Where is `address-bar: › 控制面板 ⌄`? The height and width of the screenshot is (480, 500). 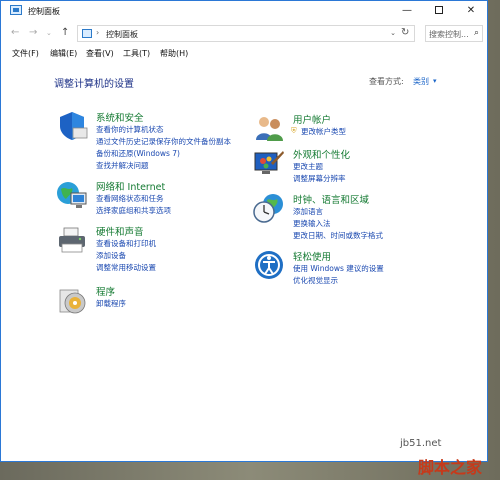
address-bar: › 控制面板 ⌄ is located at coordinates (246, 33).